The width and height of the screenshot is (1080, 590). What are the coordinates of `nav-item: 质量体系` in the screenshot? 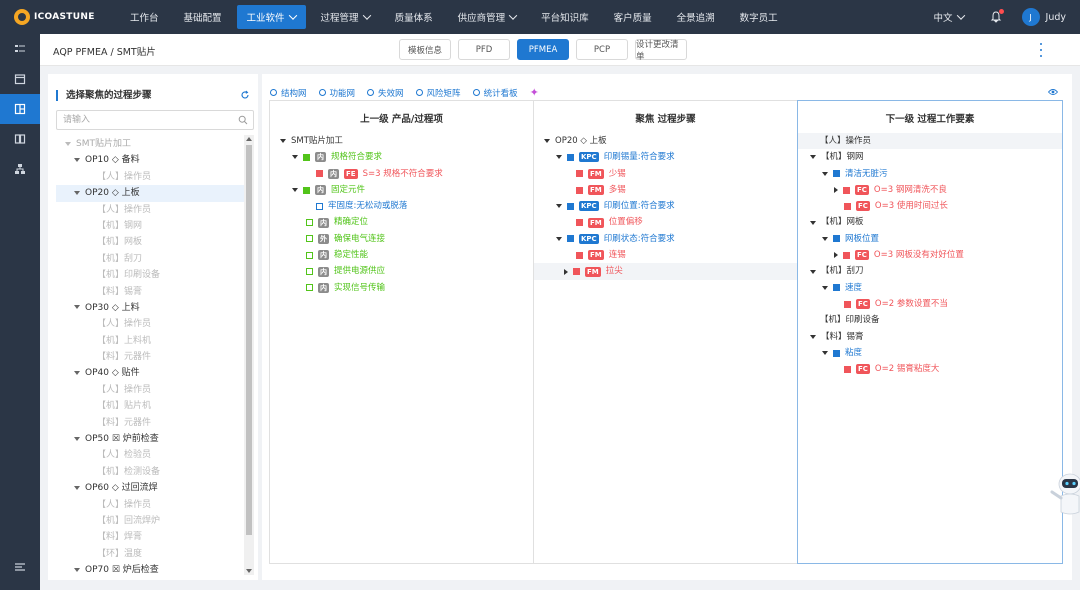 It's located at (414, 17).